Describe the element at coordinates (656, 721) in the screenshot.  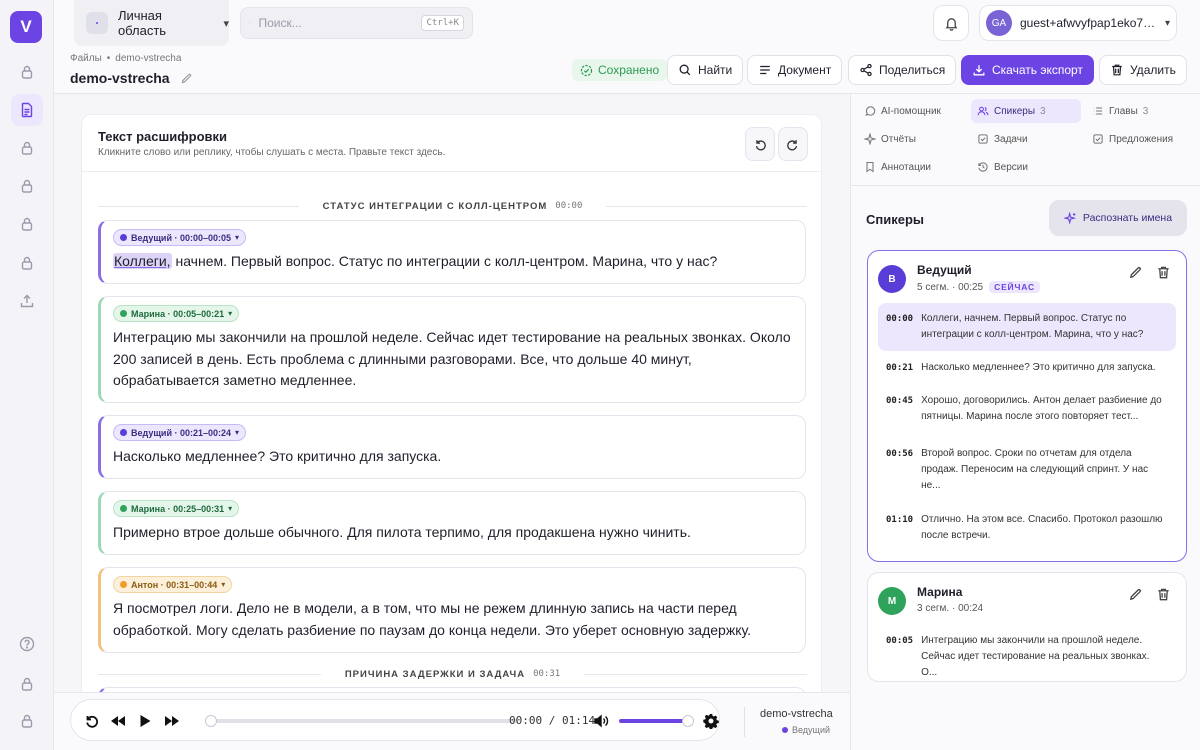
I see `volume-slider` at that location.